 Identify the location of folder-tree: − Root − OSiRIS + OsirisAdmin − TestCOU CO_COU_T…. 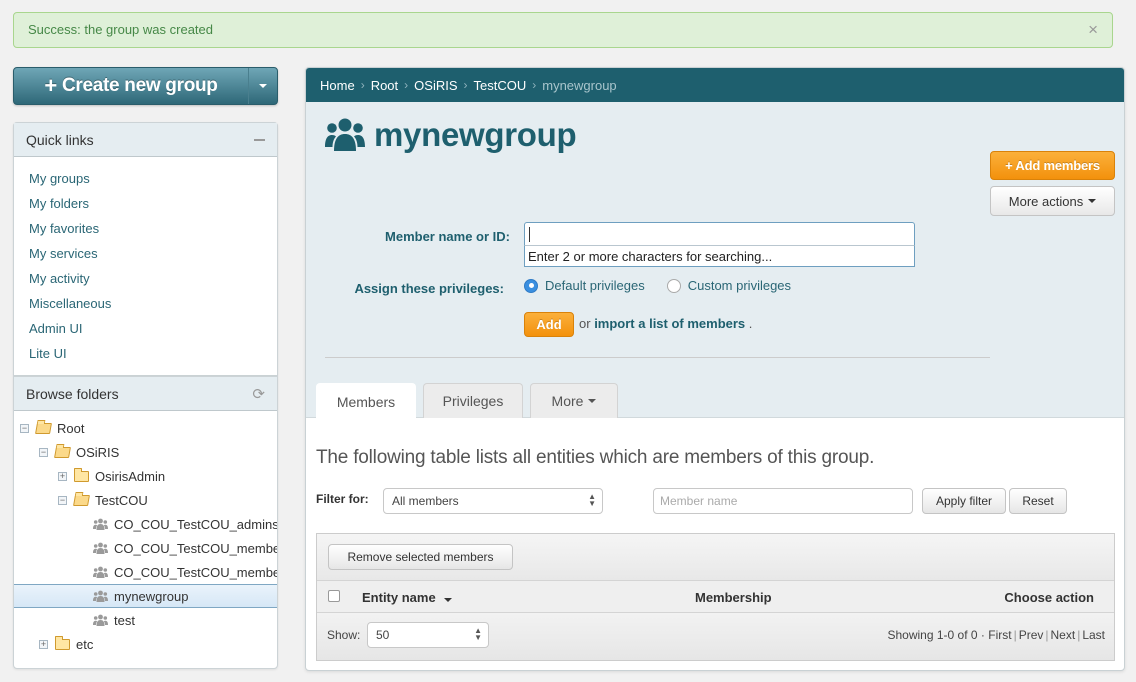
(145, 533).